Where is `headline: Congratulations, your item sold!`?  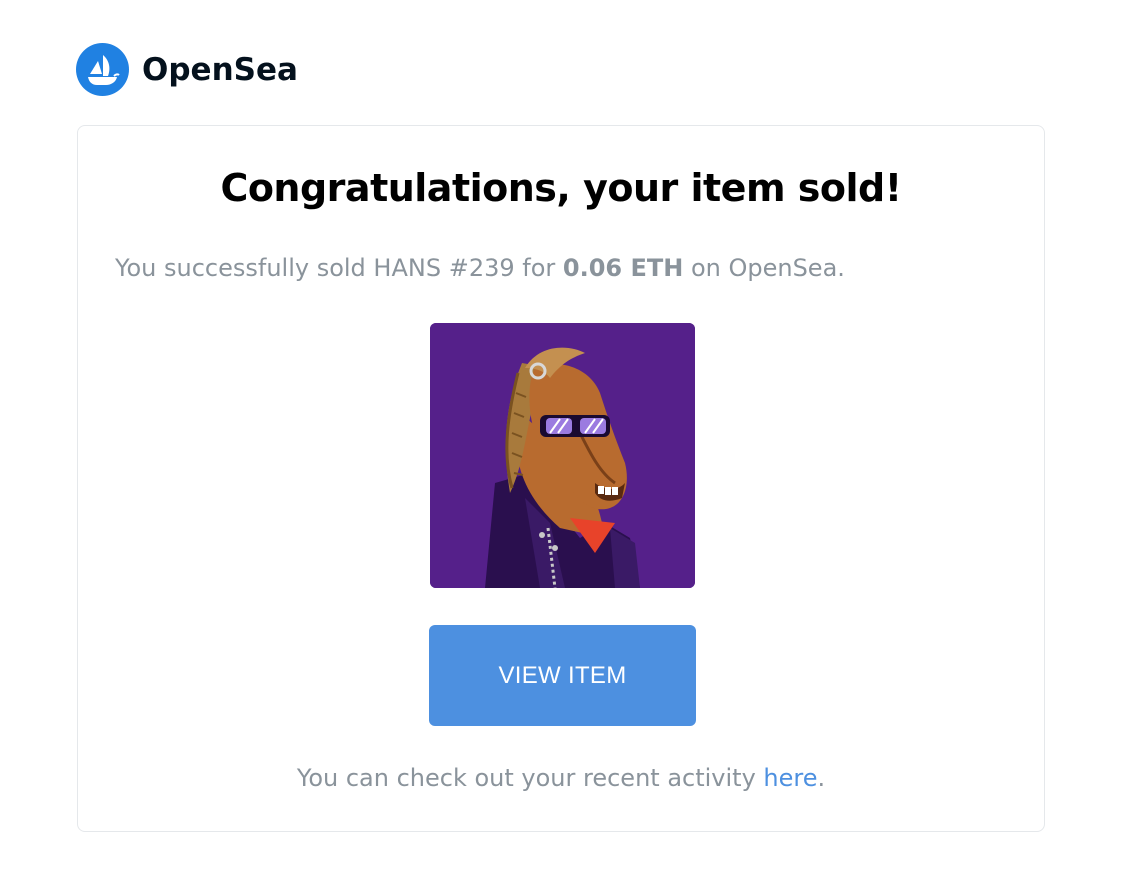 headline: Congratulations, your item sold! is located at coordinates (561, 188).